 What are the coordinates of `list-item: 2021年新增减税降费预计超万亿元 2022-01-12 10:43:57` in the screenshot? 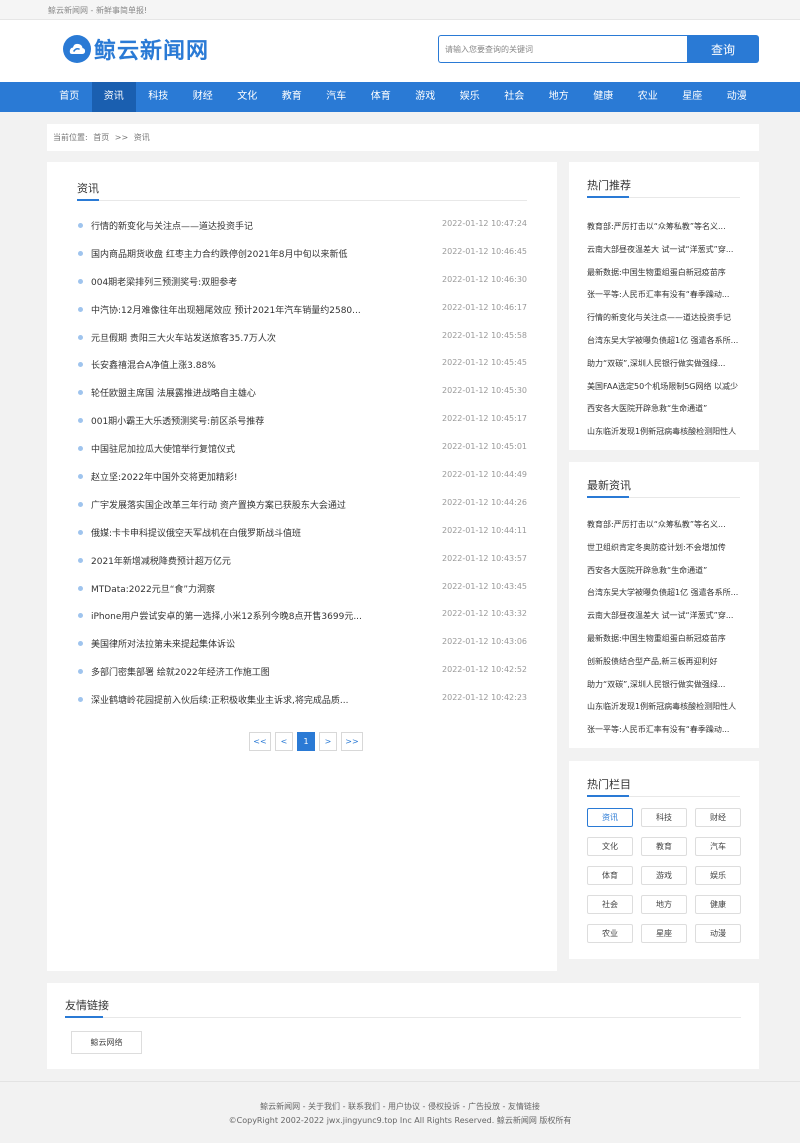 It's located at (302, 565).